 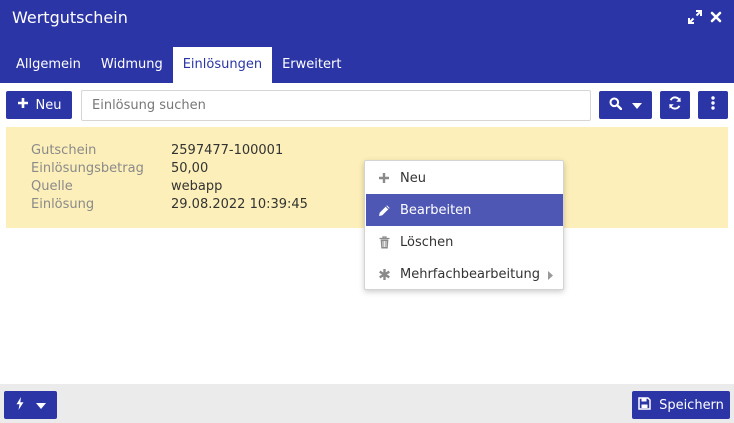 What do you see at coordinates (383, 274) in the screenshot?
I see `asterisk-icon` at bounding box center [383, 274].